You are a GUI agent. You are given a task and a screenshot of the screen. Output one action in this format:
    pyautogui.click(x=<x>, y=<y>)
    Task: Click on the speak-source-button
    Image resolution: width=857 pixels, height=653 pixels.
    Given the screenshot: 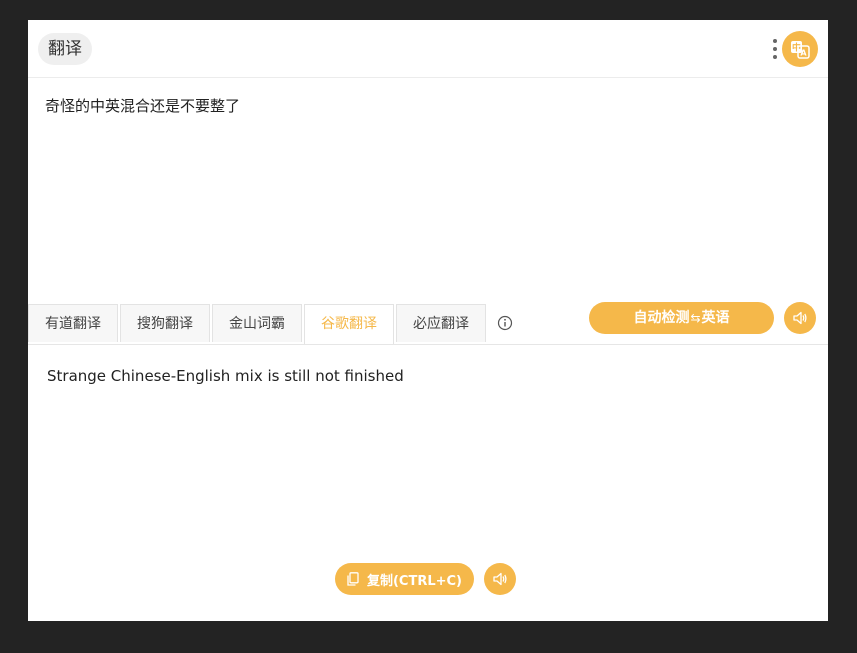 What is the action you would take?
    pyautogui.click(x=800, y=318)
    